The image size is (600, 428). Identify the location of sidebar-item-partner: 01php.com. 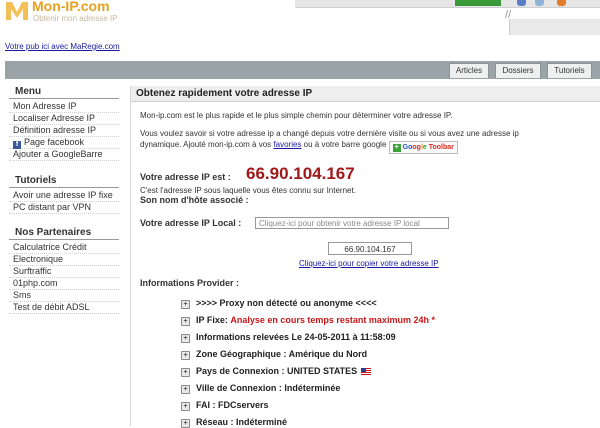
(64, 284).